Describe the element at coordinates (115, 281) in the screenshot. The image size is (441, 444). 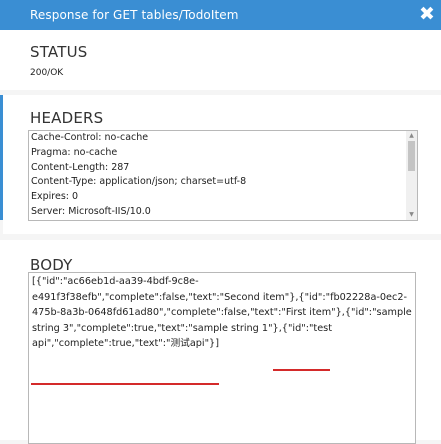
I see `body-line: [{"id":"ac66eb1d-aa39-4bdf-9c8e-` at that location.